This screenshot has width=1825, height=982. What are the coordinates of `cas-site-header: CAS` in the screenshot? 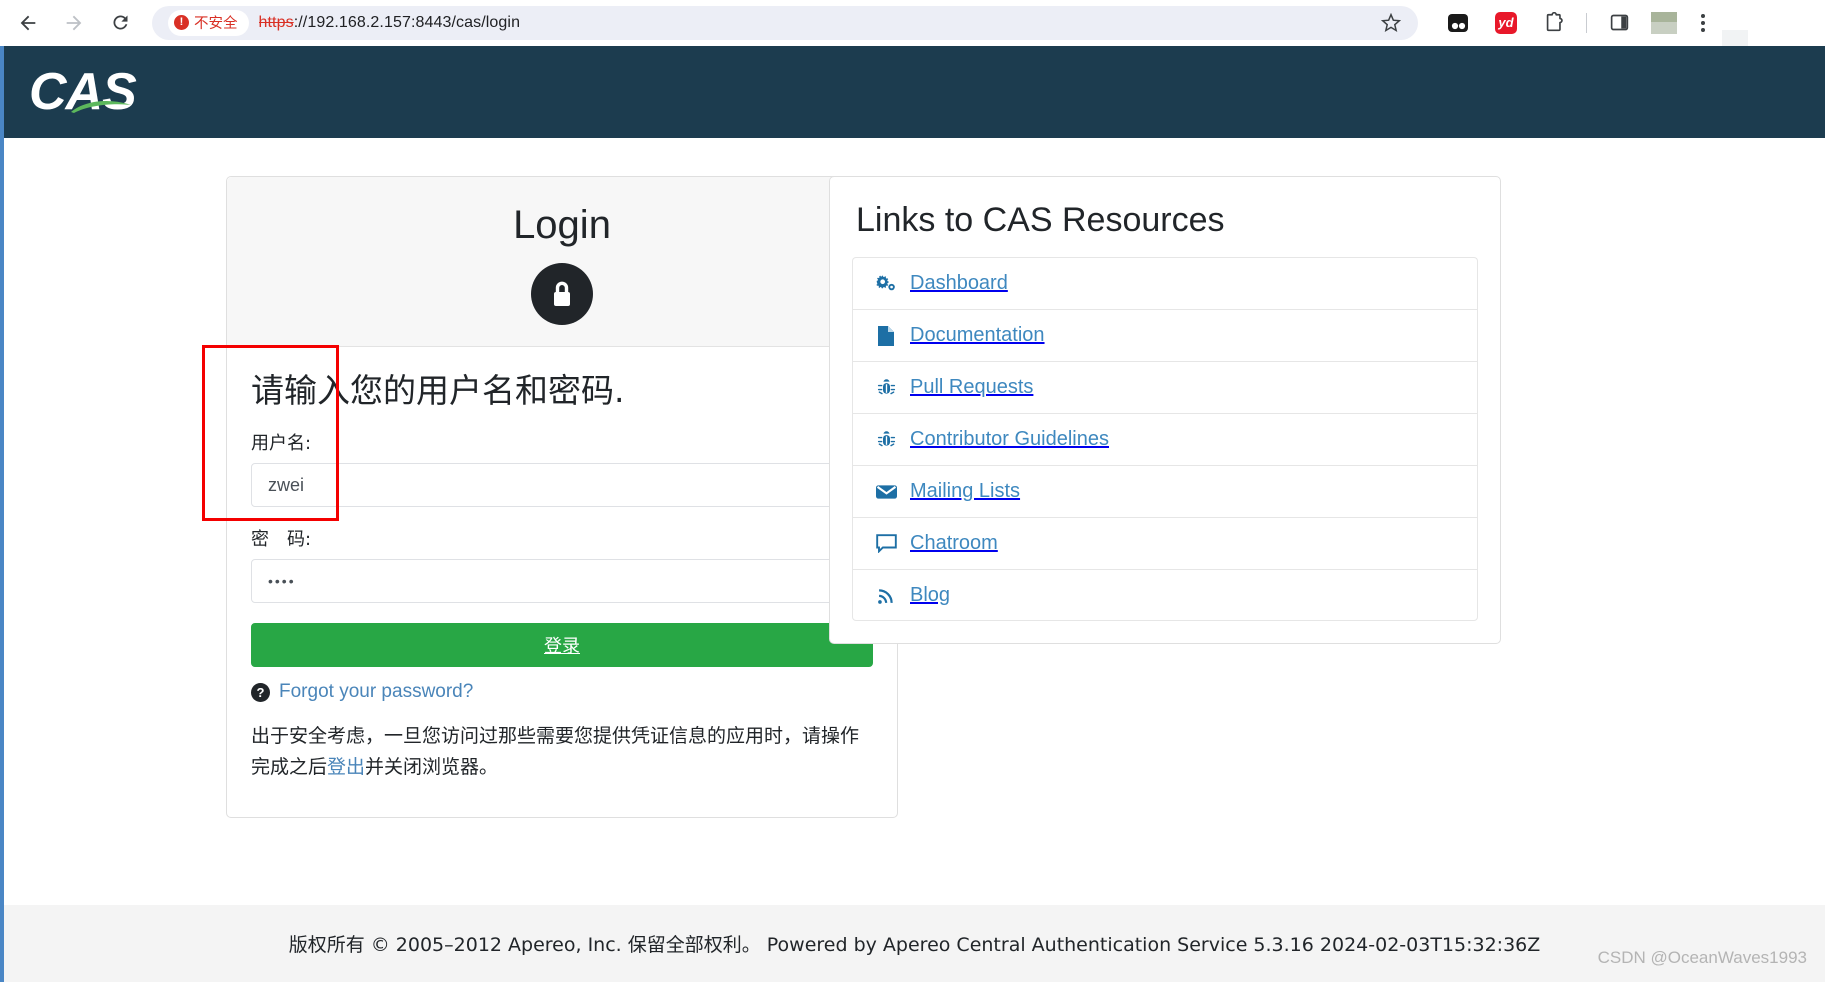 It's located at (914, 92).